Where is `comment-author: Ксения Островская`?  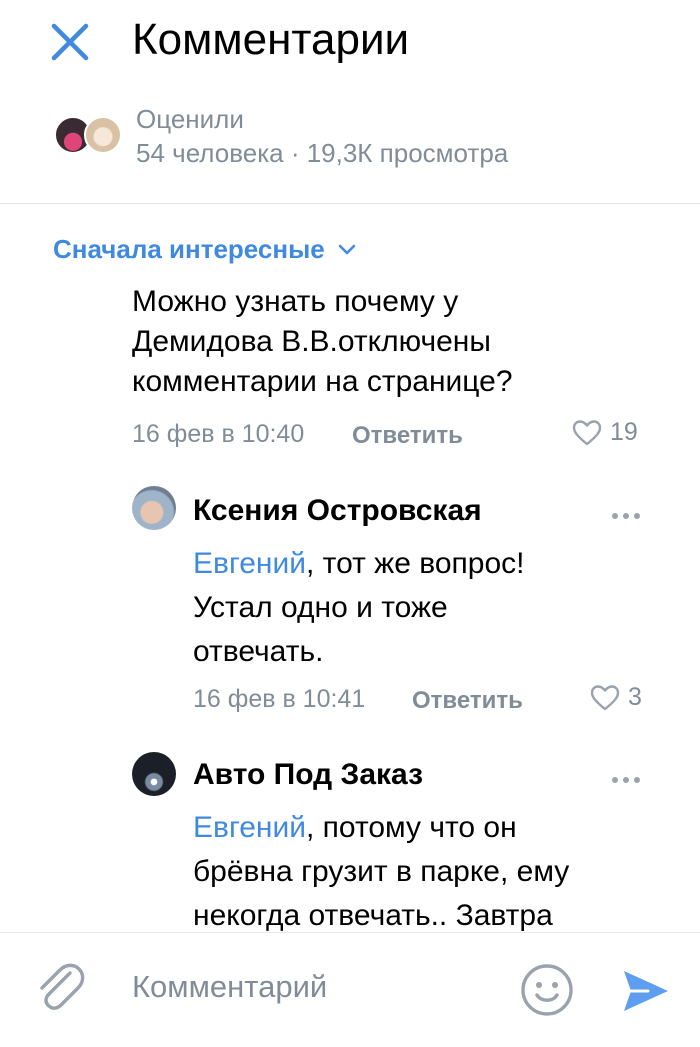
comment-author: Ксения Островская is located at coordinates (337, 511).